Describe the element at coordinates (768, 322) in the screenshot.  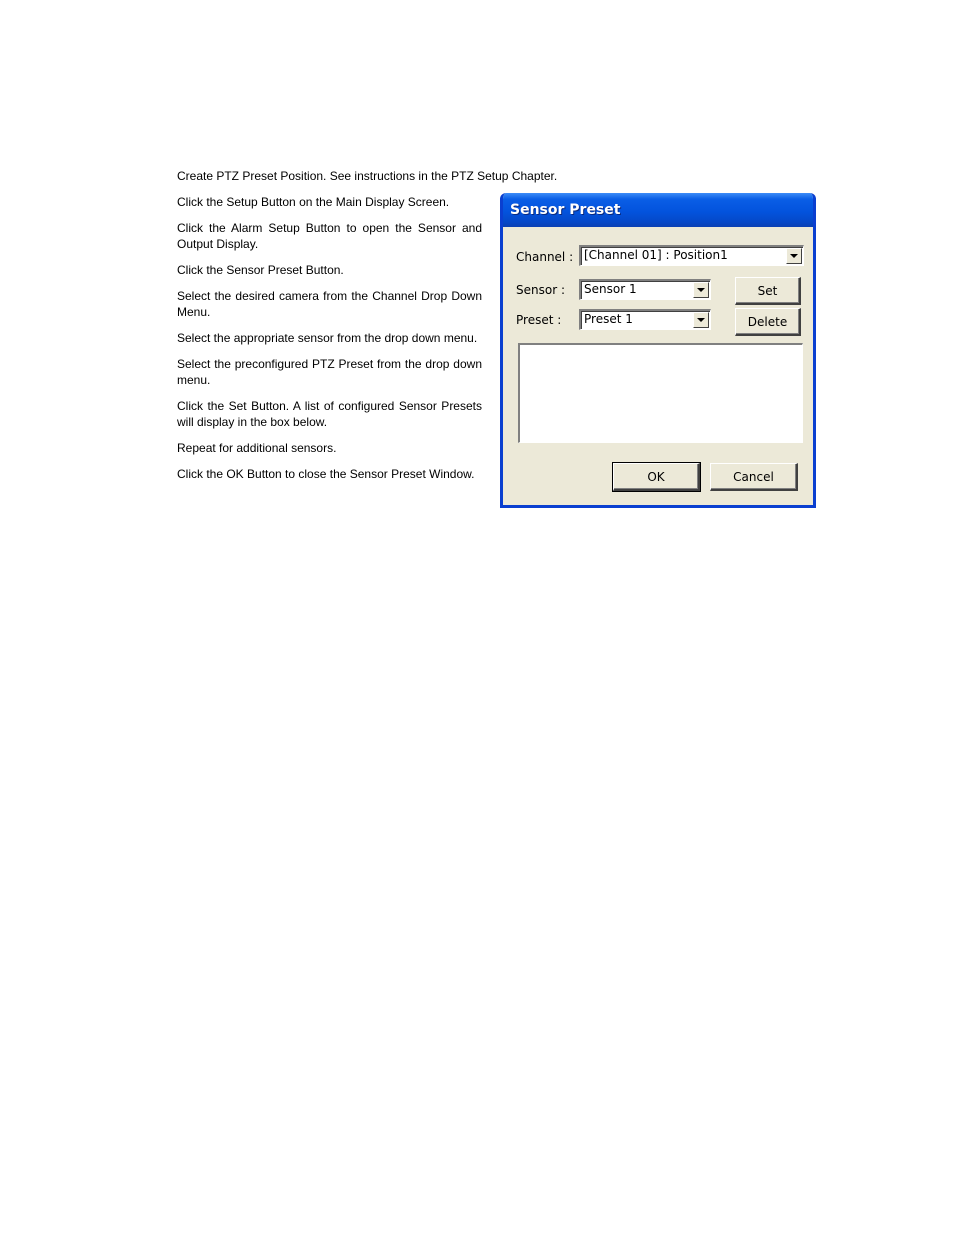
I see `delete-button: Delete` at that location.